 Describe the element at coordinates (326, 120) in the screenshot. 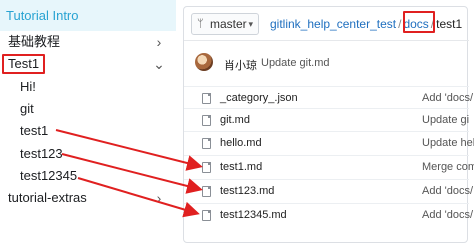

I see `file-row: git.md Update gi` at that location.